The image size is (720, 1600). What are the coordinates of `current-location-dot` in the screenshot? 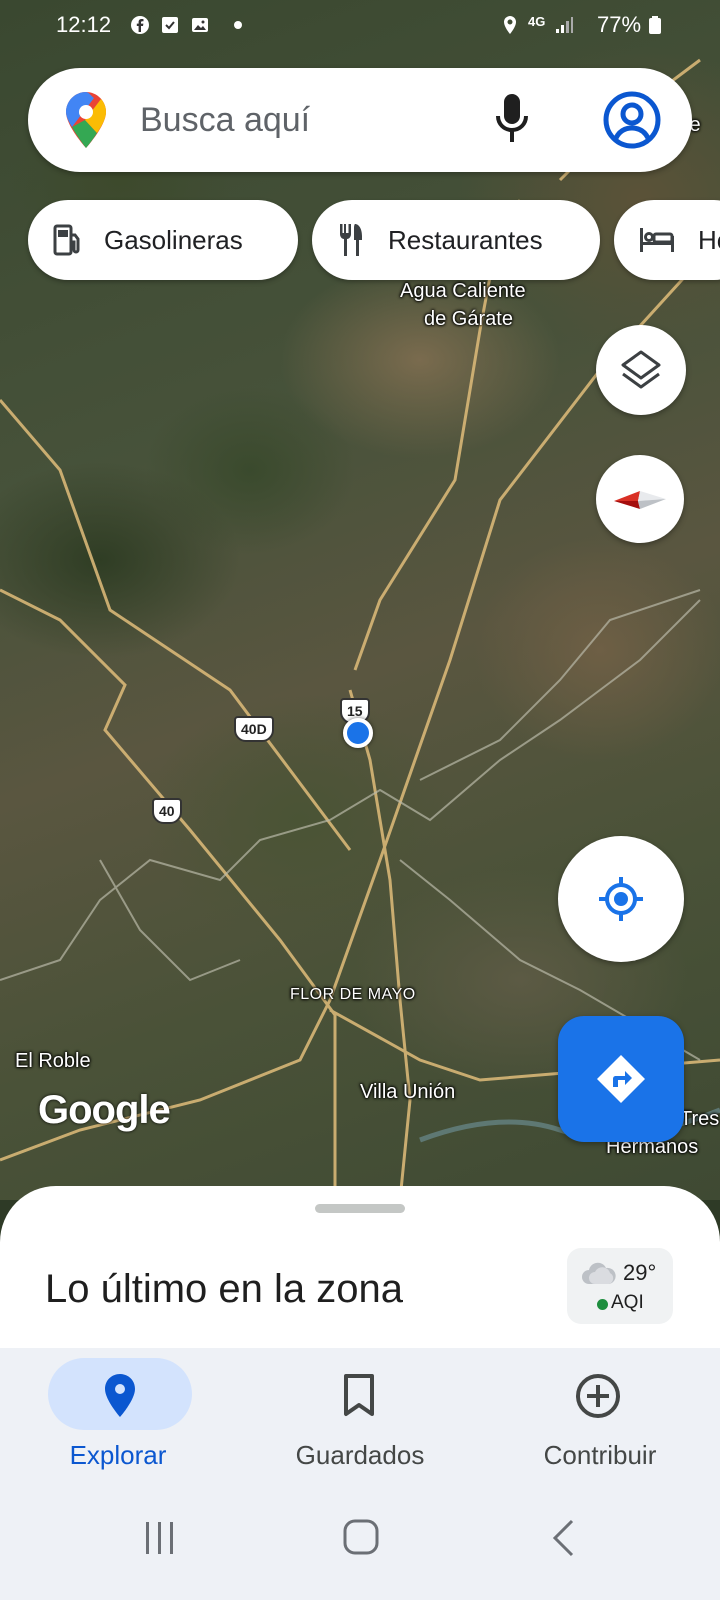 It's located at (358, 733).